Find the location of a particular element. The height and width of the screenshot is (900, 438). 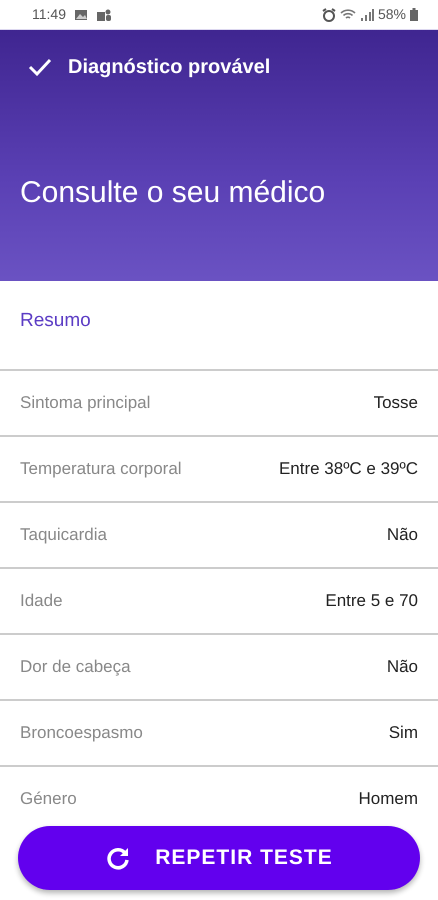

row-label: Género is located at coordinates (48, 799).